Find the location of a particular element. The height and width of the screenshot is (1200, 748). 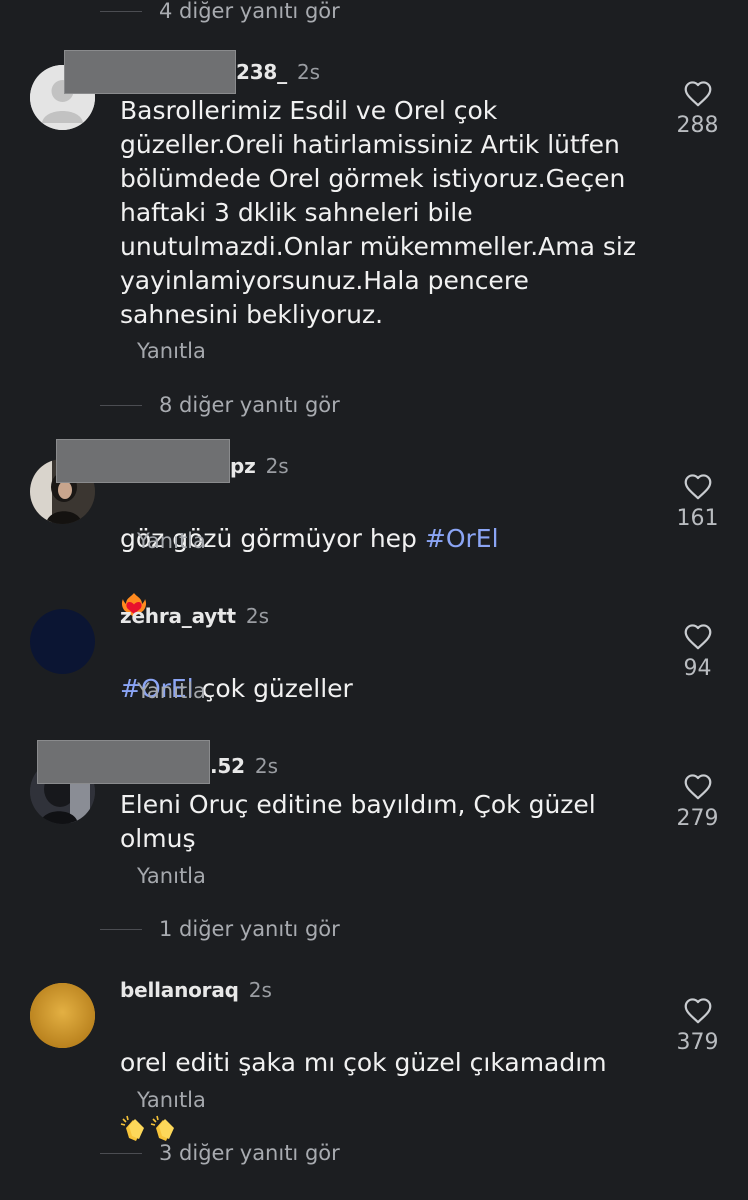

comment-header: zehra_aytt 2s is located at coordinates (194, 616).